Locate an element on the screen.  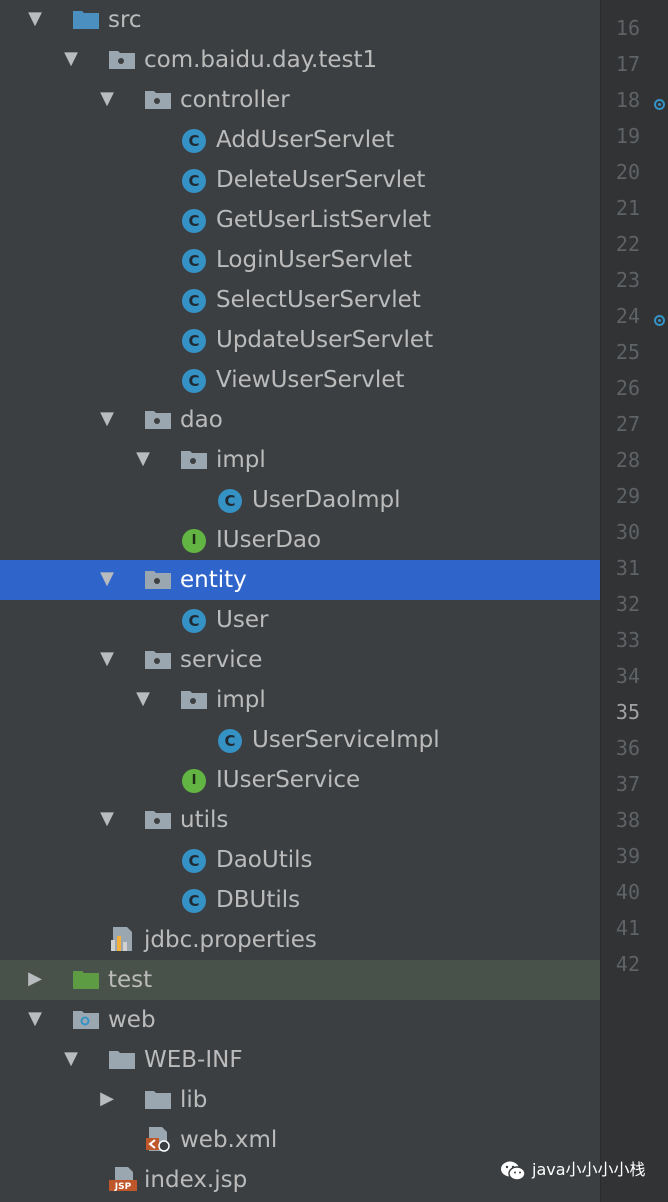
line-number: 42 is located at coordinates (627, 964).